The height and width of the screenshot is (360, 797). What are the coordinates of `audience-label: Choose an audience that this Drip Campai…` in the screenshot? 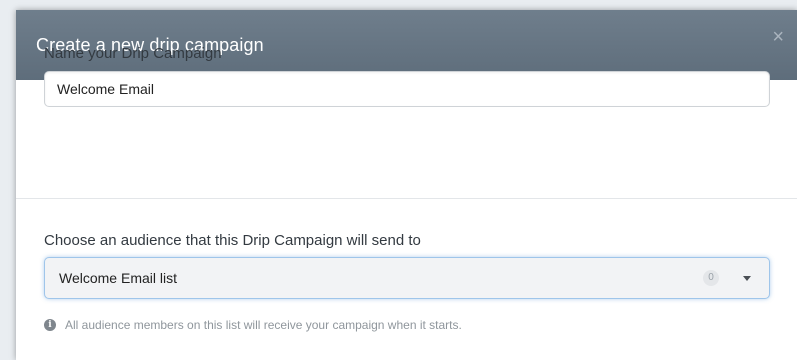 It's located at (232, 240).